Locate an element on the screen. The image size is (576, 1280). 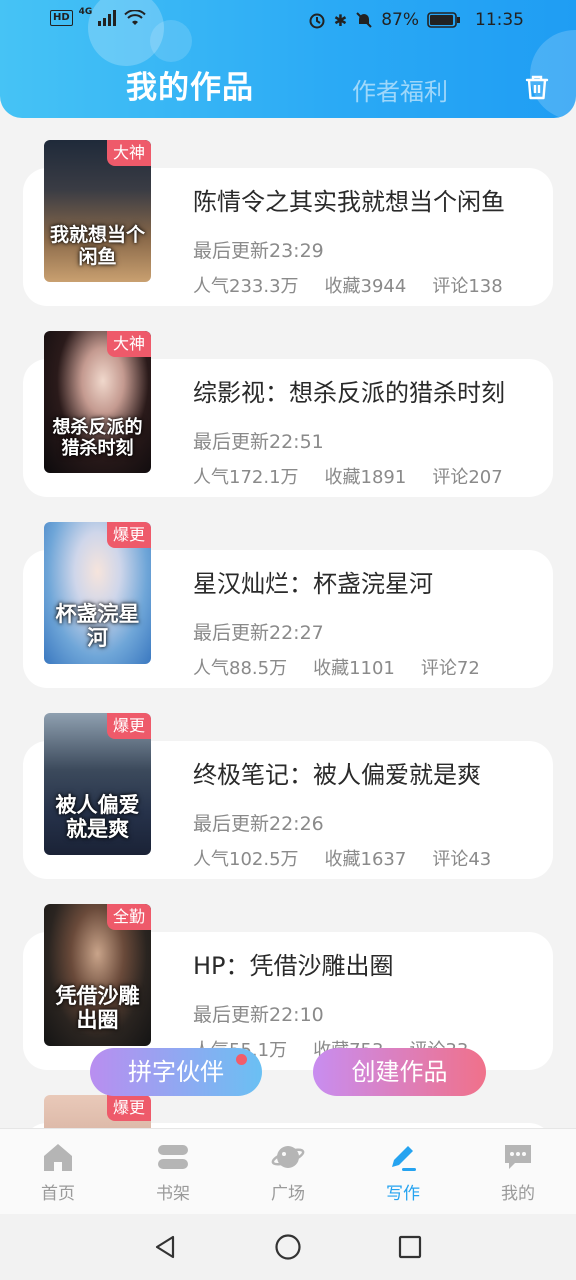
work-title: 星汉灿烂：杯盏浣星河 is located at coordinates (313, 584).